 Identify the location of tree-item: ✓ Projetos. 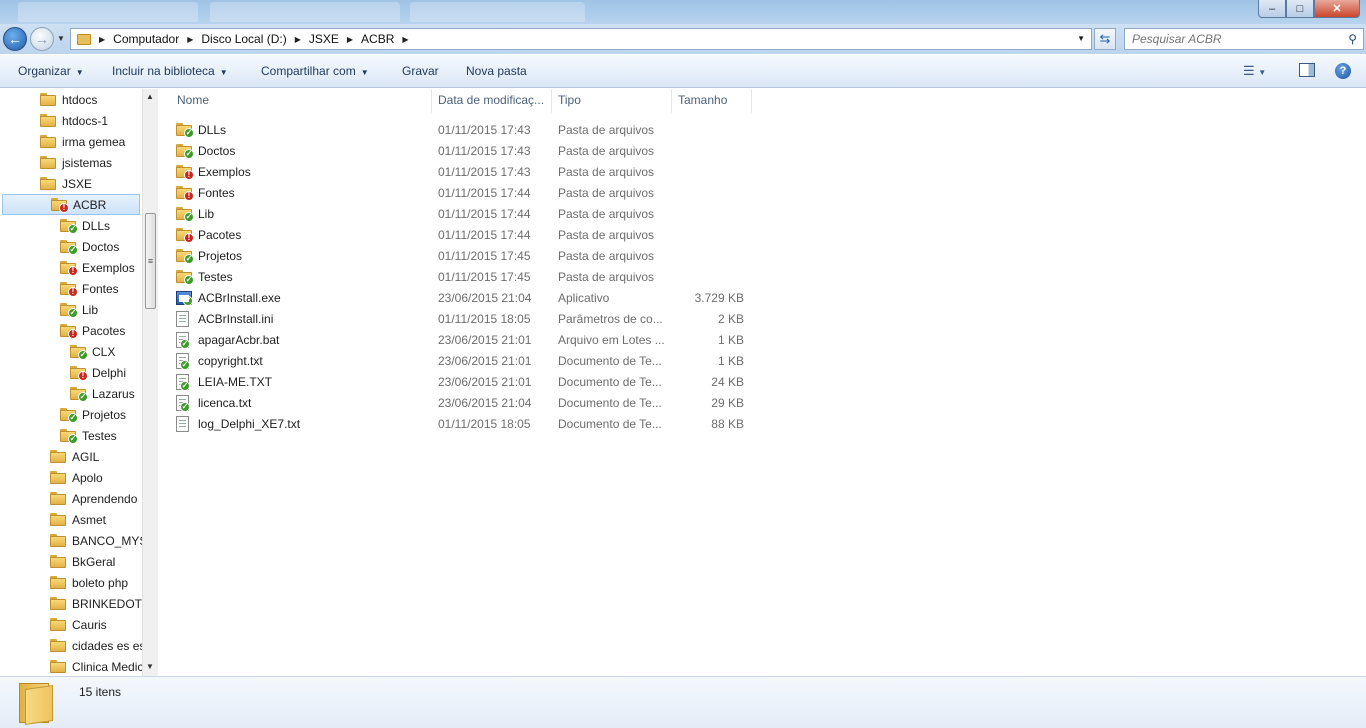
(93, 414).